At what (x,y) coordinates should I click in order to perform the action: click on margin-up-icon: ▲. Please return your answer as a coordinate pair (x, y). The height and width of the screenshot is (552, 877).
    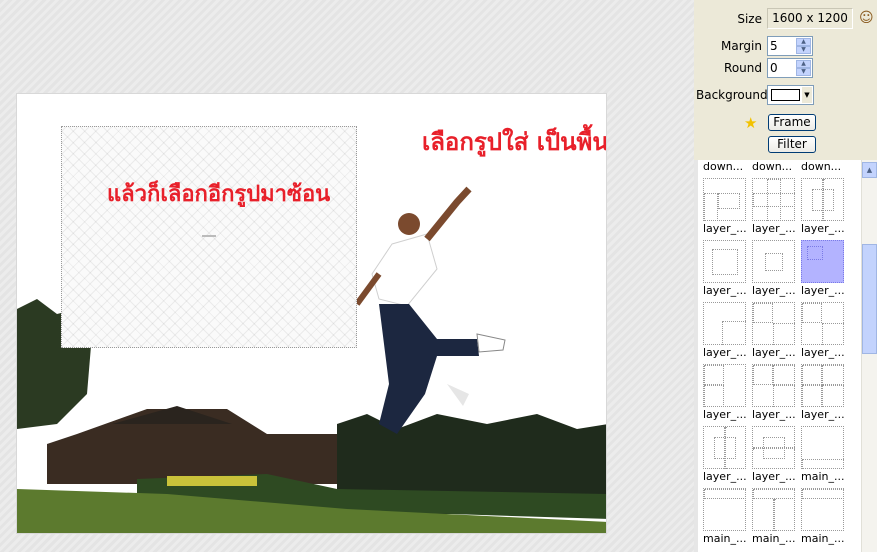
    Looking at the image, I should click on (803, 42).